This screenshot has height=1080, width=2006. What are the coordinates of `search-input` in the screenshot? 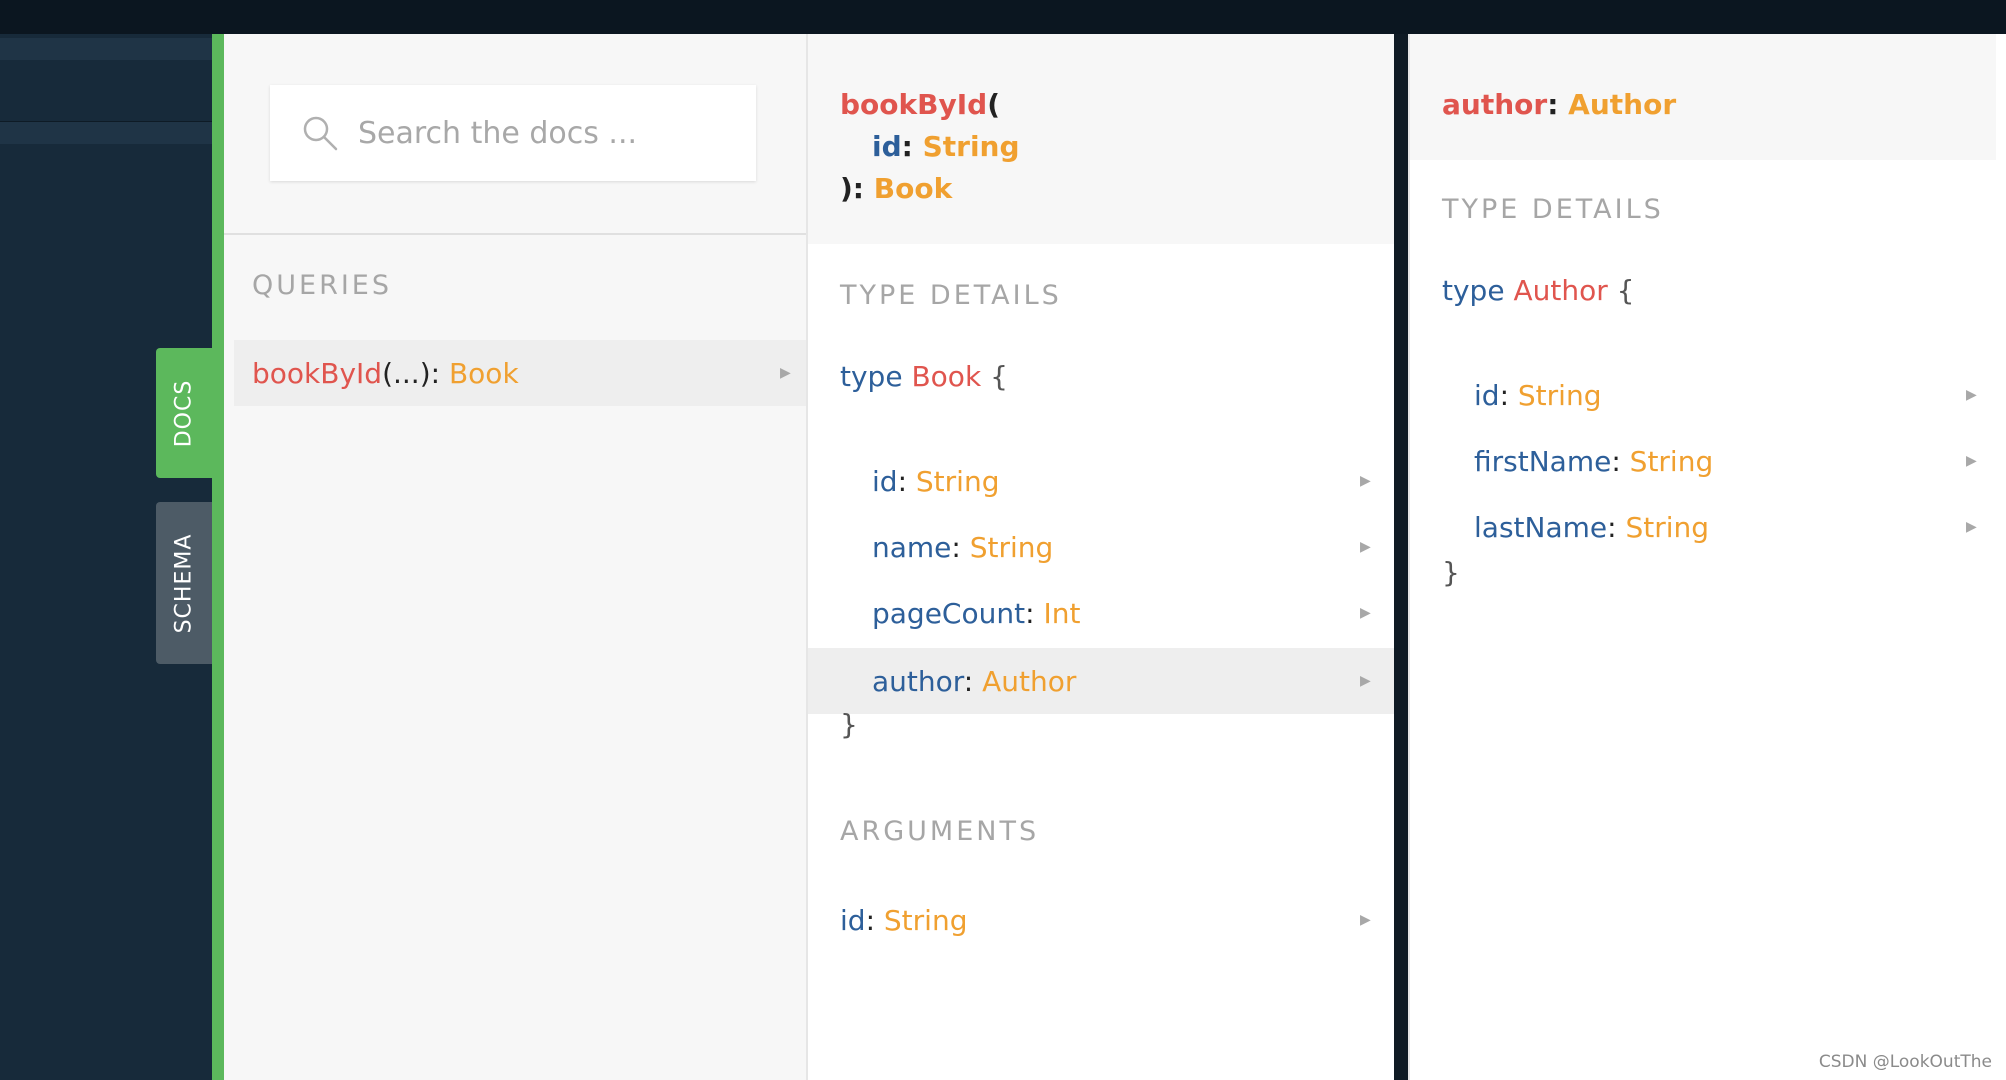 It's located at (548, 133).